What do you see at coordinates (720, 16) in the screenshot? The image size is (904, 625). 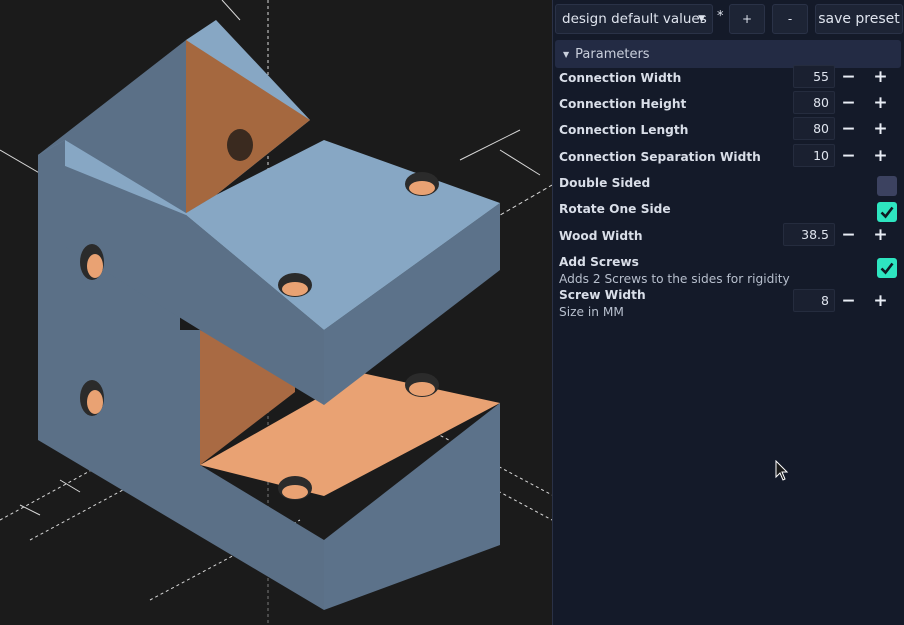 I see `modified-indicator: *` at bounding box center [720, 16].